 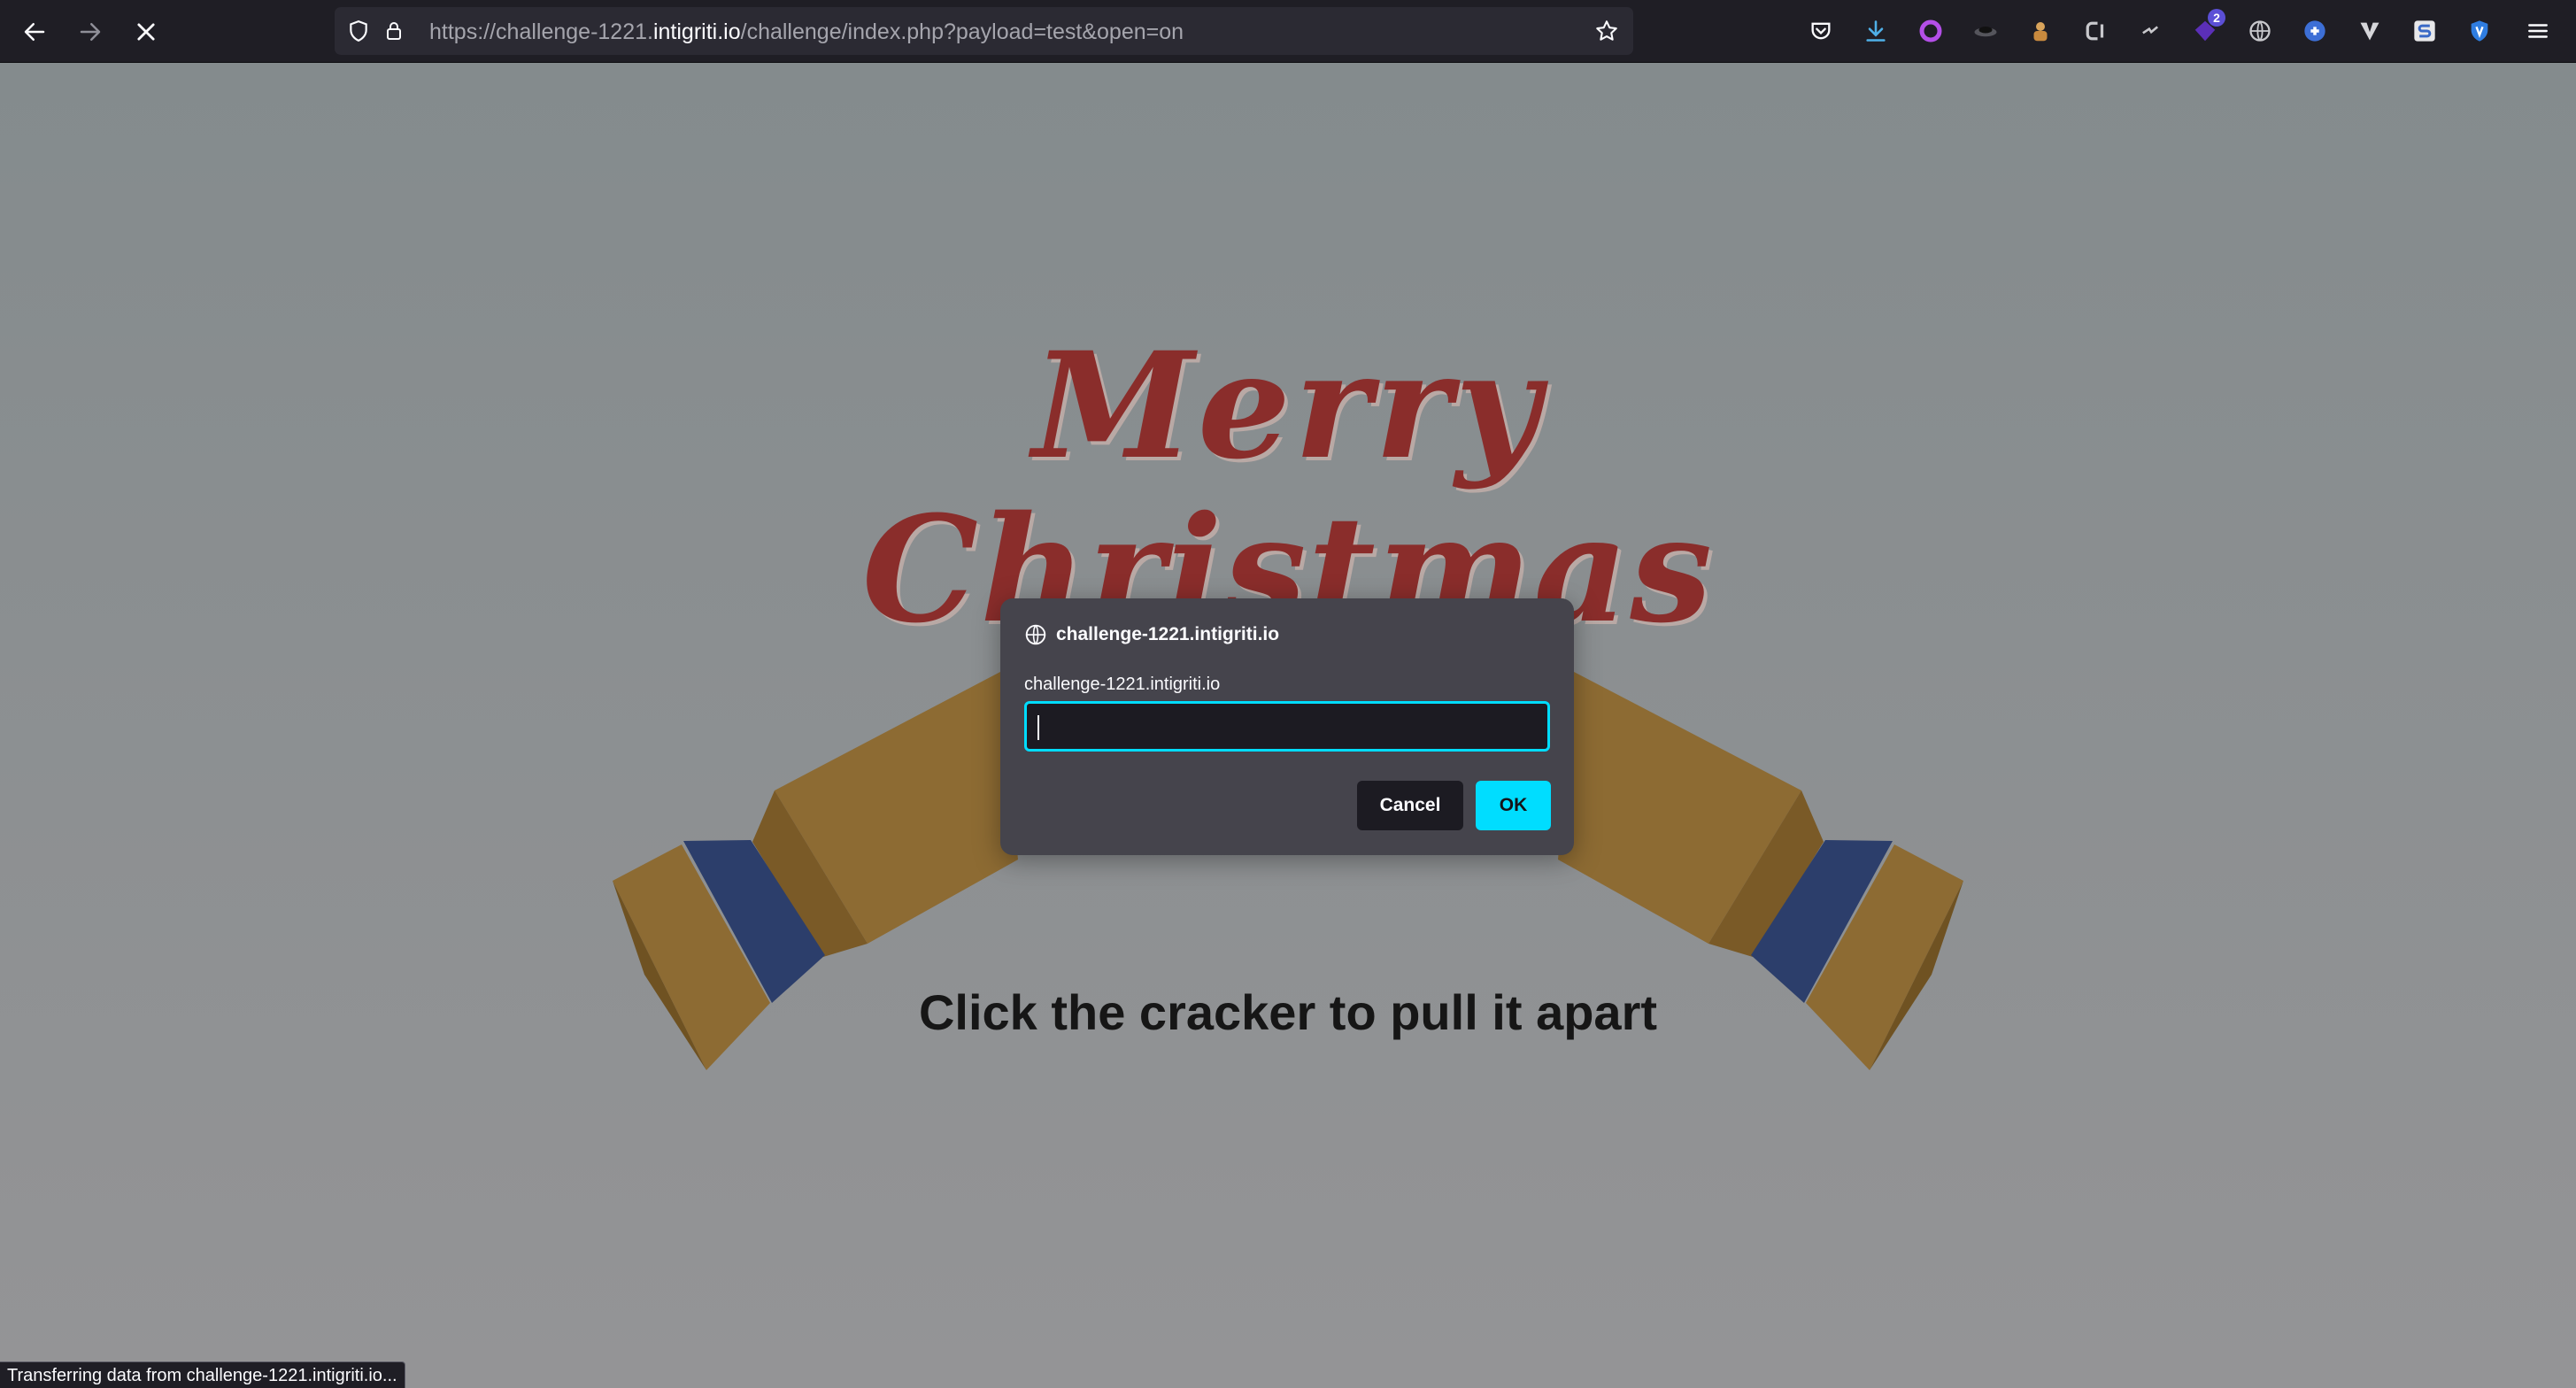 What do you see at coordinates (2216, 18) in the screenshot?
I see `extension-badge-count: 2` at bounding box center [2216, 18].